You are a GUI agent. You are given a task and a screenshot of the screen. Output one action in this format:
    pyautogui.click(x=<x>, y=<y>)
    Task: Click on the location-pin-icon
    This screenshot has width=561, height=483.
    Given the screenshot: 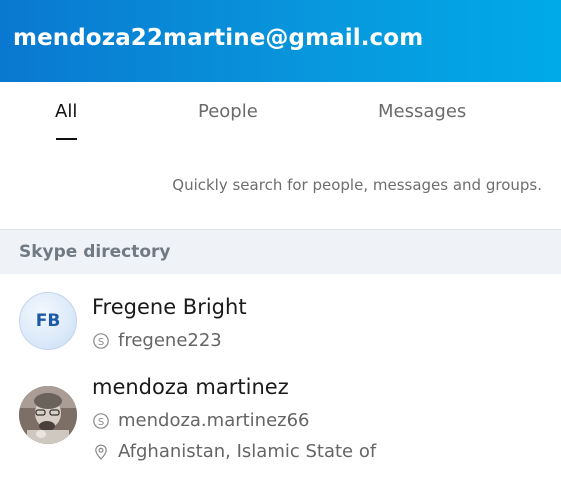 What is the action you would take?
    pyautogui.click(x=101, y=452)
    